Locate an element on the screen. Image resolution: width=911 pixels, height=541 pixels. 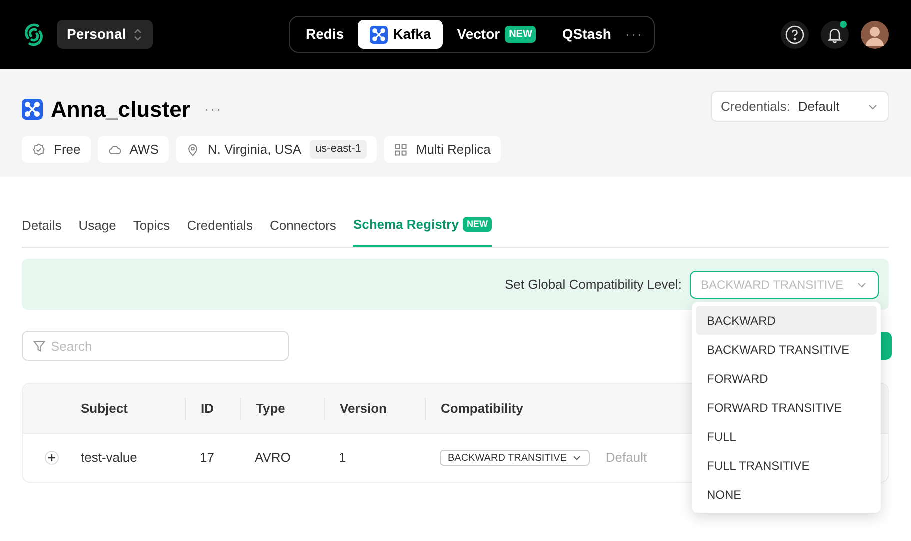
tab: Connectors is located at coordinates (303, 230).